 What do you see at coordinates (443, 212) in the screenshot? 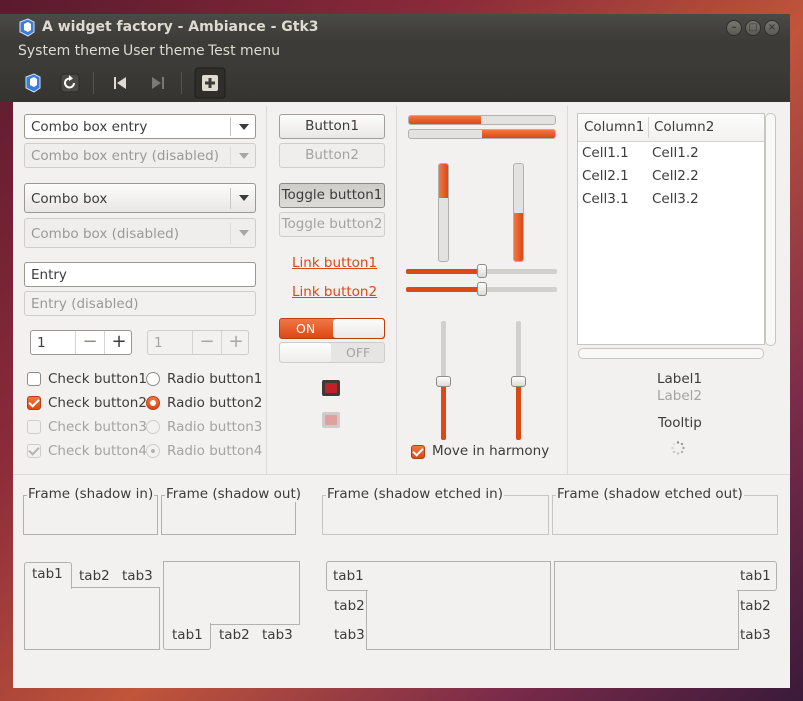
I see `vertical-progress1` at bounding box center [443, 212].